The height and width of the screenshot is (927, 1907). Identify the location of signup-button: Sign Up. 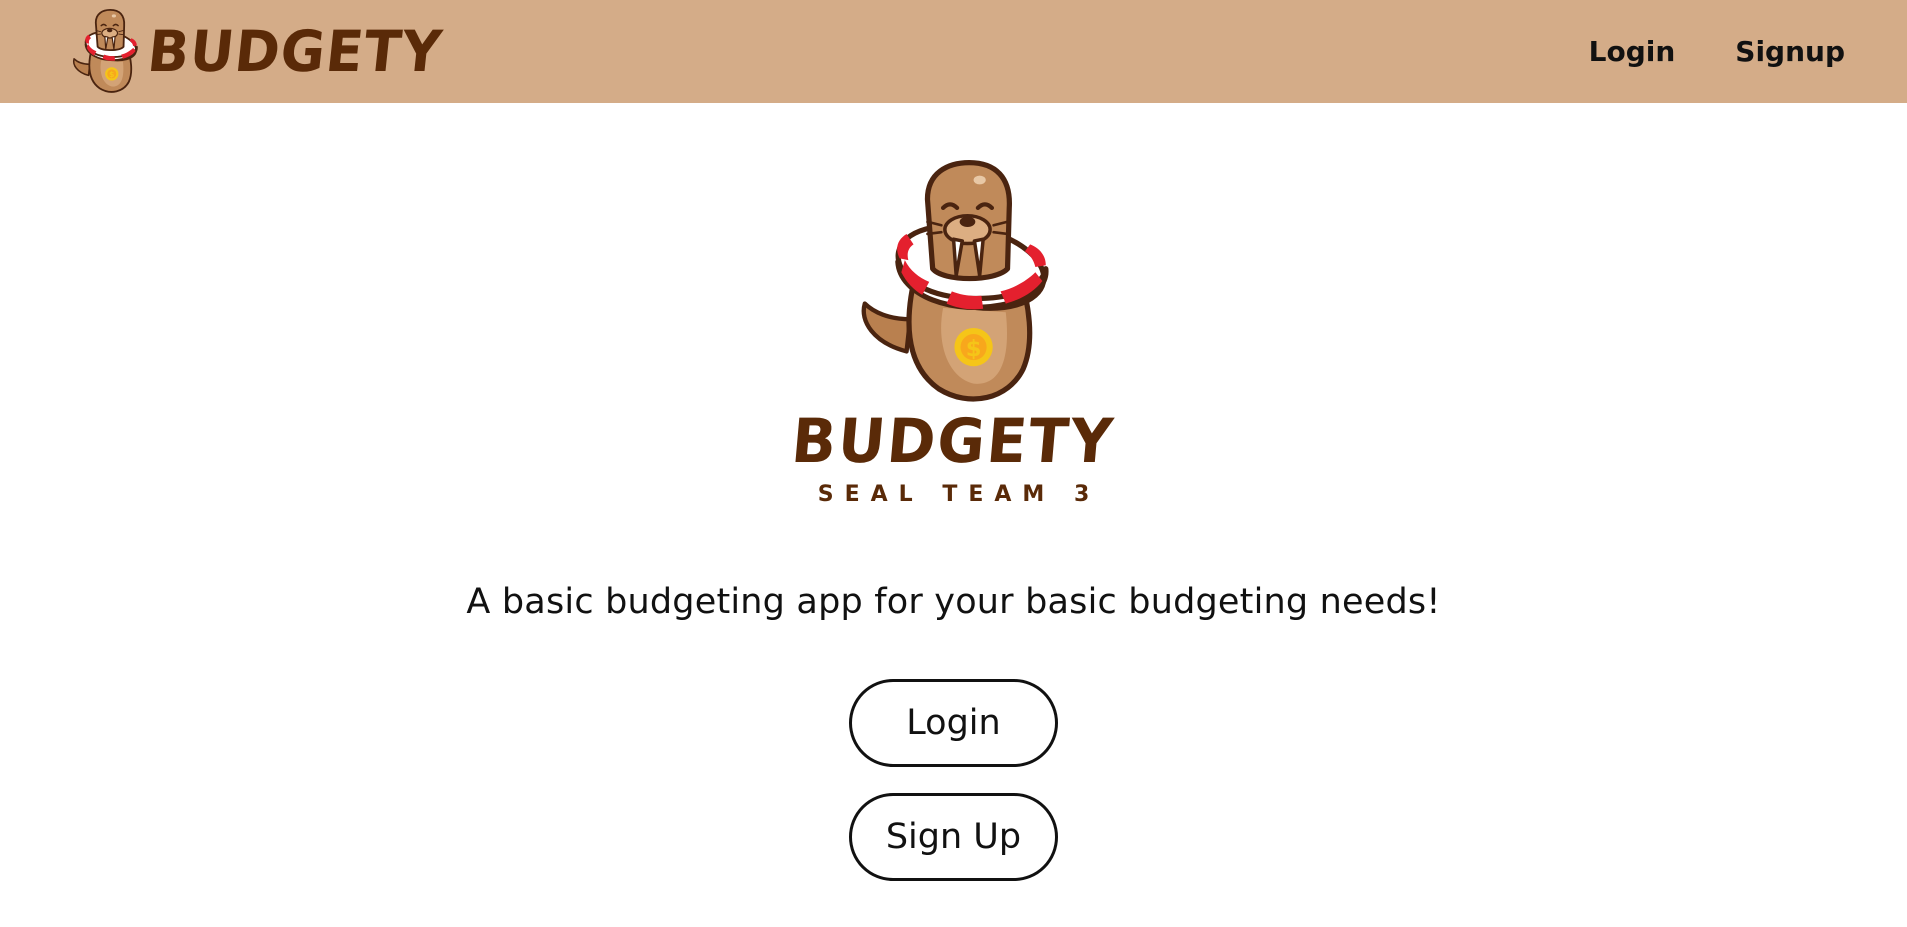
(953, 837).